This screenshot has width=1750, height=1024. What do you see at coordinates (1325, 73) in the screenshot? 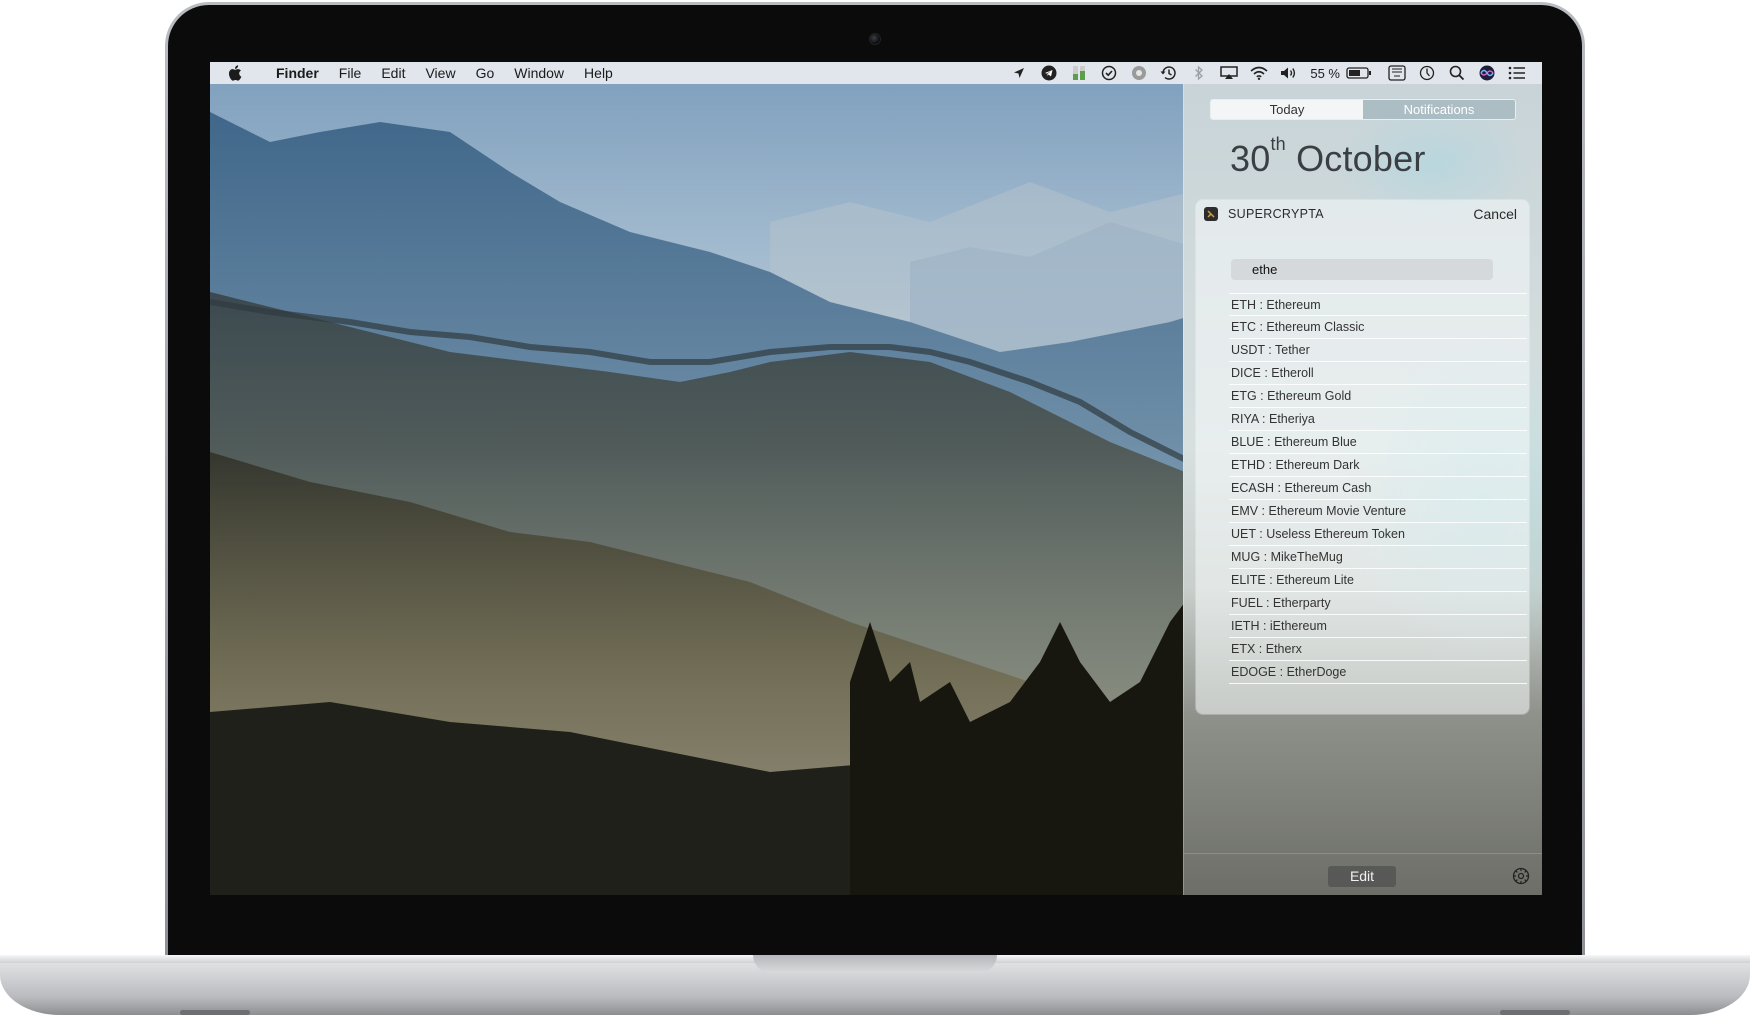
I see `battery-percentage: 55 %` at bounding box center [1325, 73].